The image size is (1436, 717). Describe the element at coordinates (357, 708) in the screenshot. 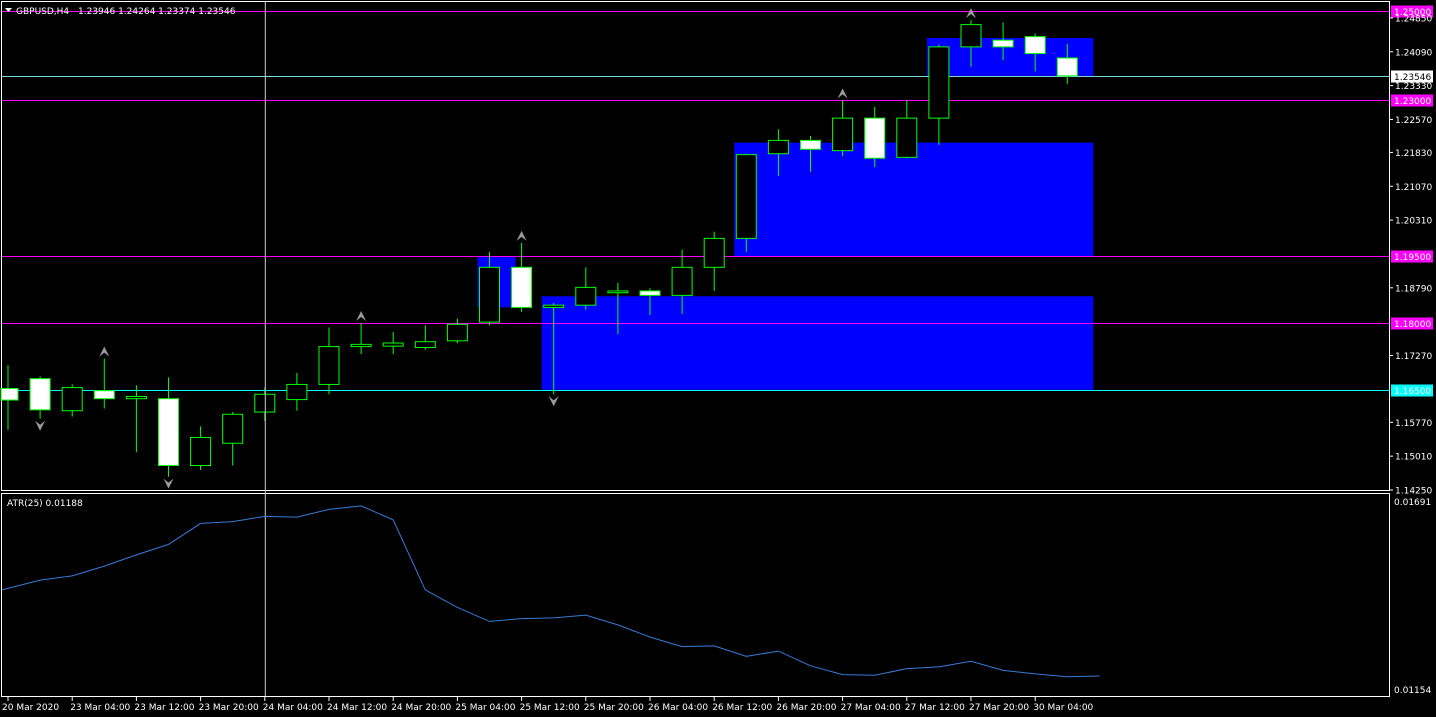

I see `time-label: 24 Mar 12:00` at that location.